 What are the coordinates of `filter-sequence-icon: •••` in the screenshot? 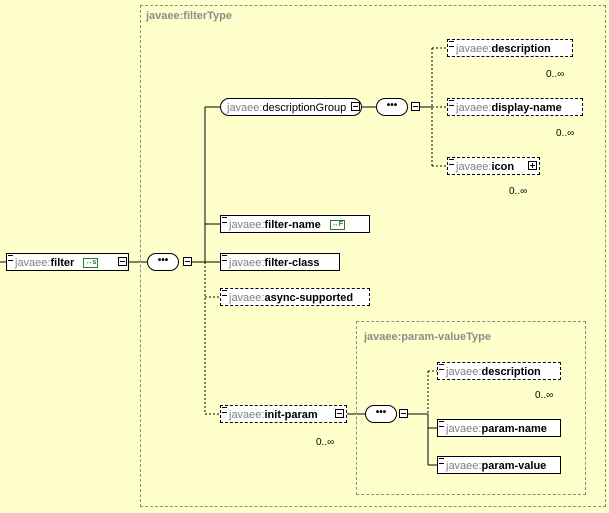 It's located at (163, 262).